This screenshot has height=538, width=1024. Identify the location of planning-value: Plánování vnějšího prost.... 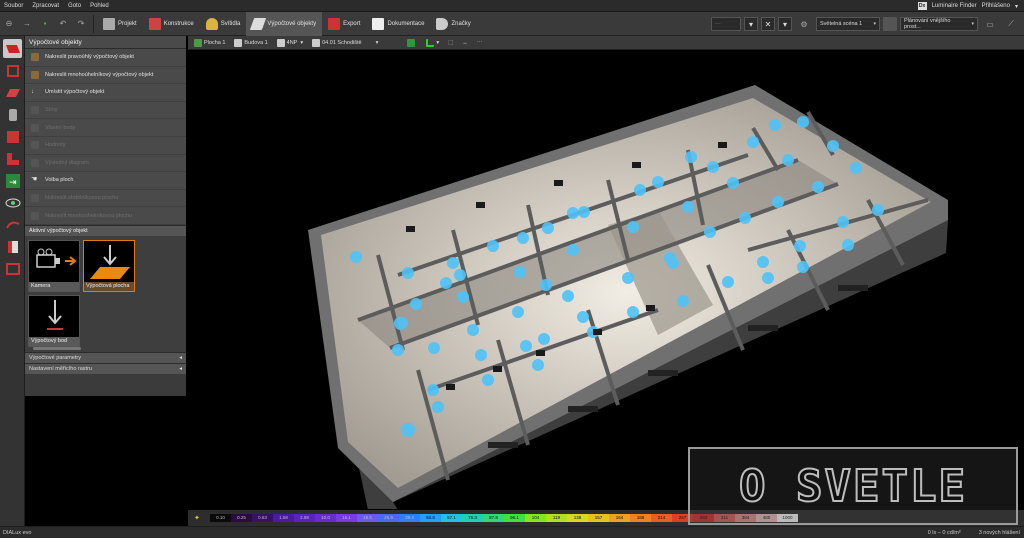
(927, 24).